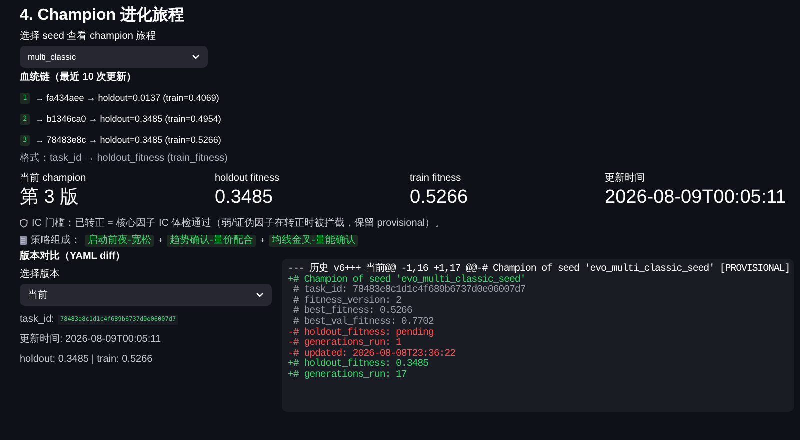 The height and width of the screenshot is (440, 800). Describe the element at coordinates (50, 198) in the screenshot. I see `metric-value: 第 3 版` at that location.